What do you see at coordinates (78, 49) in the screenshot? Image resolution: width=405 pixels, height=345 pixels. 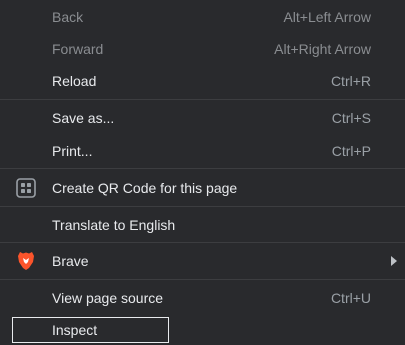 I see `menu-item-label: Forward` at bounding box center [78, 49].